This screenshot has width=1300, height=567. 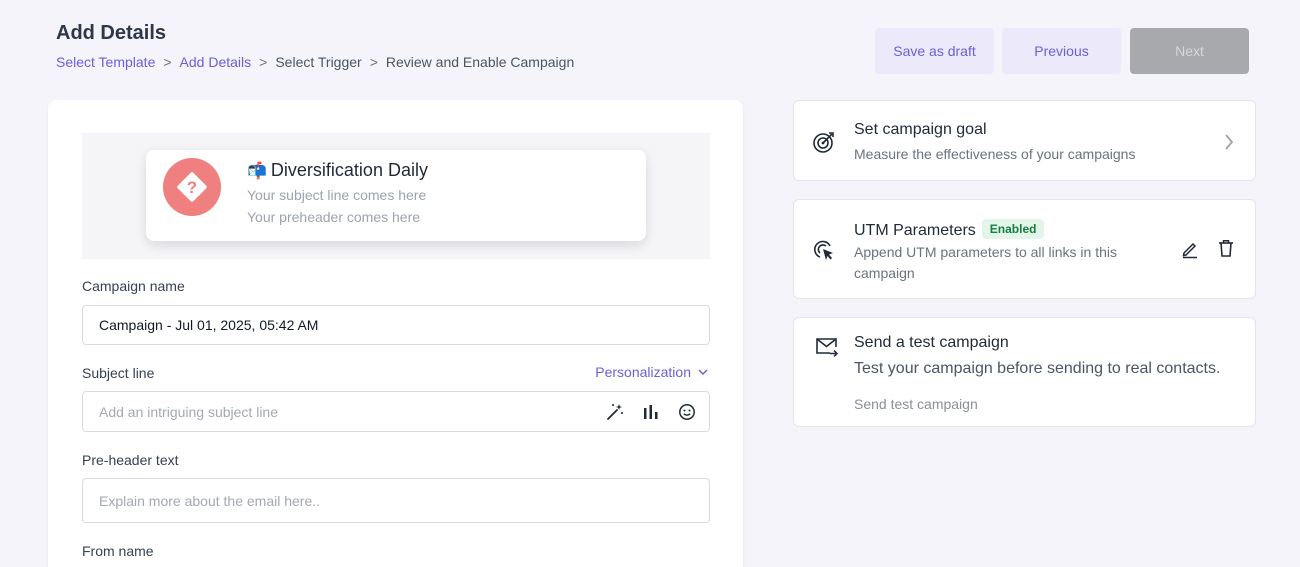 I want to click on preheader-input: Explain more about the email here.., so click(x=396, y=500).